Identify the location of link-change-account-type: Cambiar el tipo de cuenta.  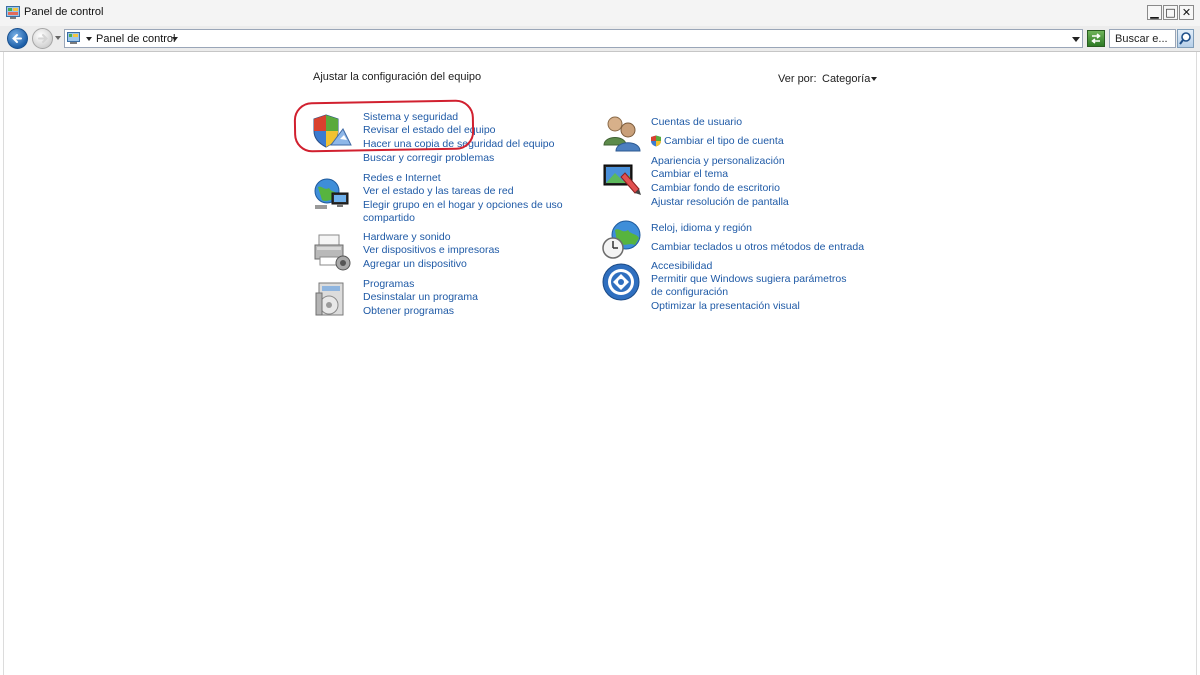
(724, 141).